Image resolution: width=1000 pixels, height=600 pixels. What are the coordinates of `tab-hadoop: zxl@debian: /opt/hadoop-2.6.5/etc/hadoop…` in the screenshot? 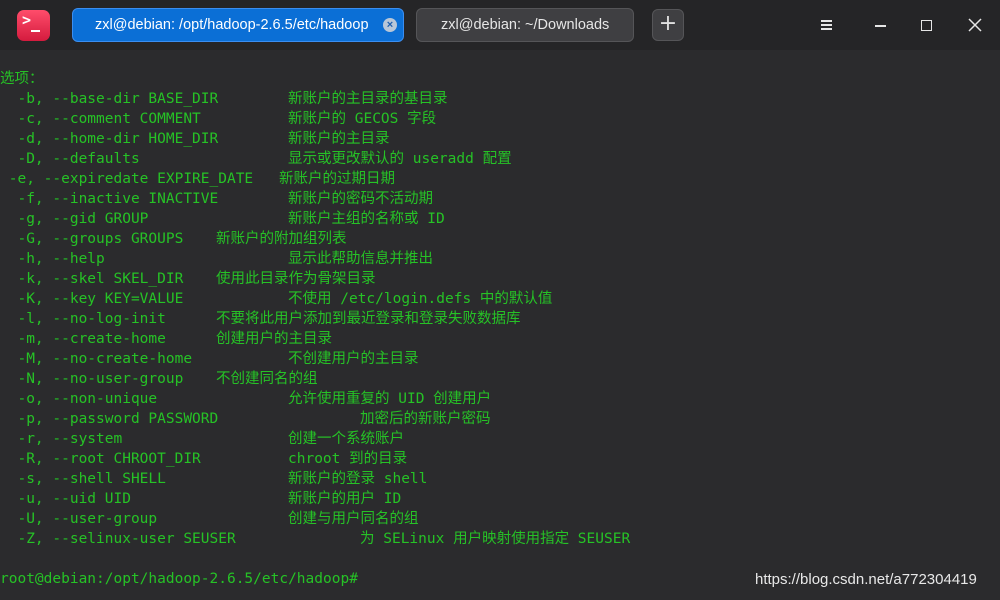 It's located at (238, 25).